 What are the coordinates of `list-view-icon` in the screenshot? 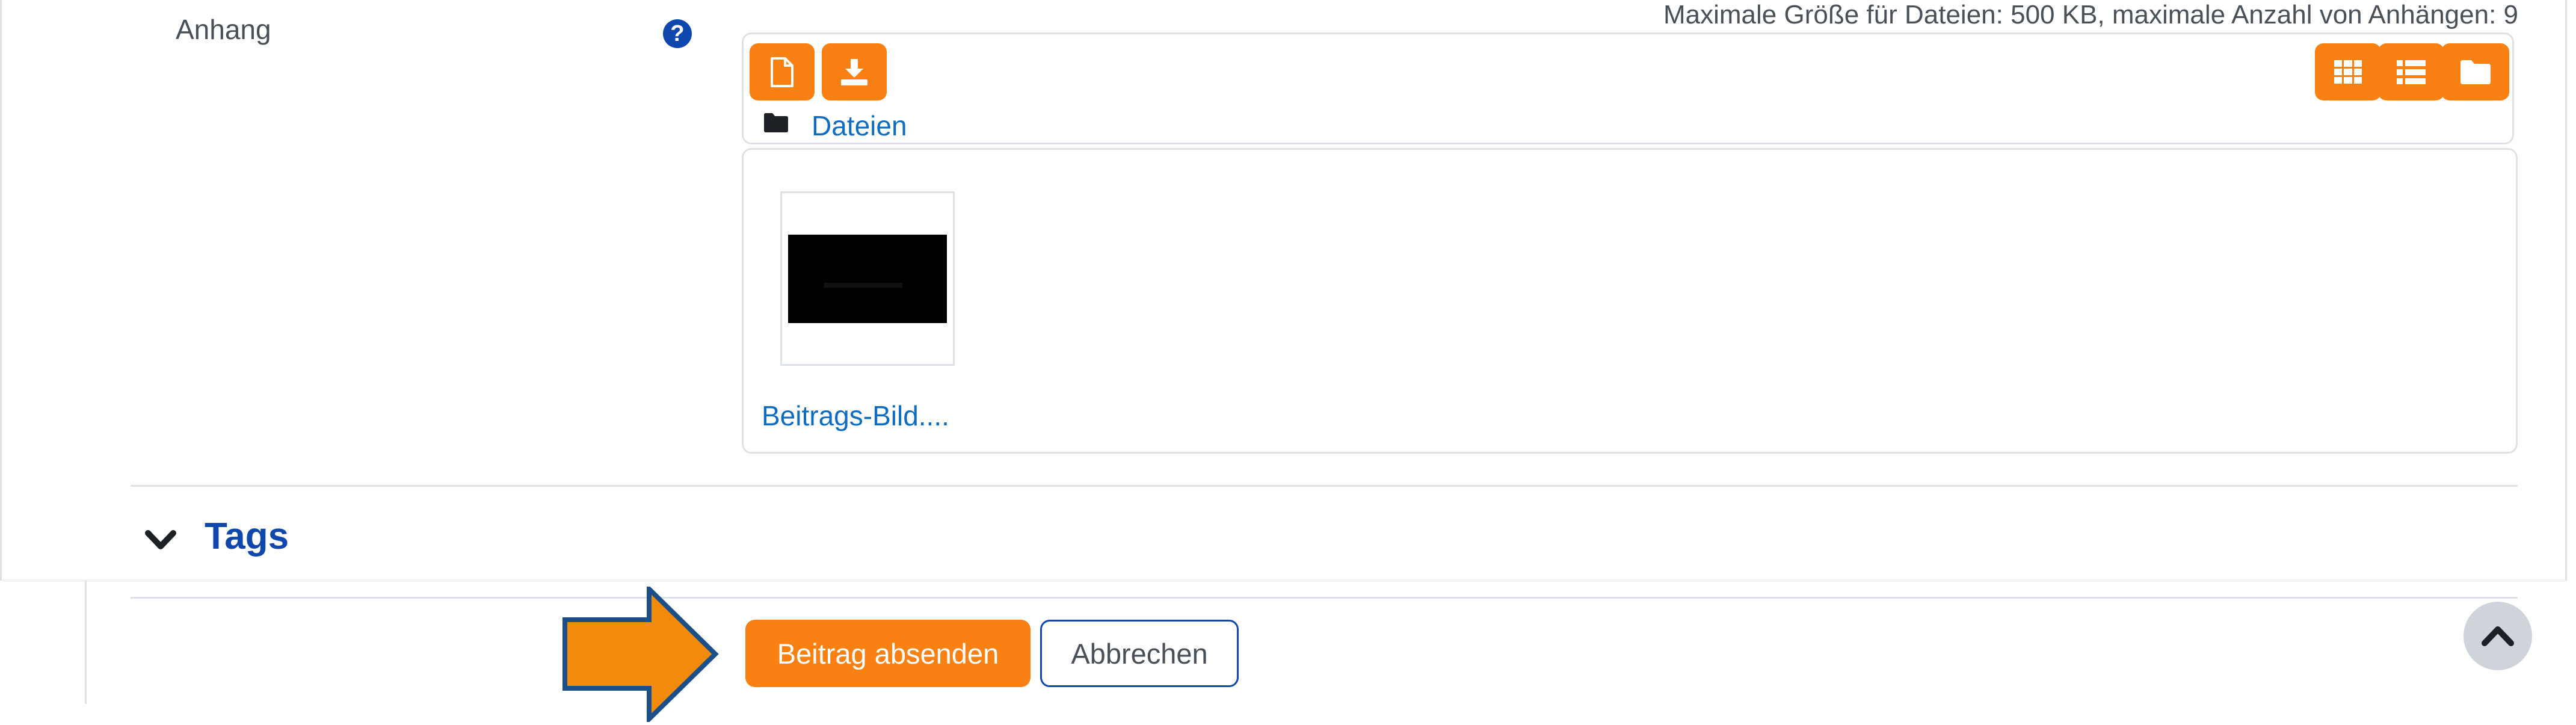 It's located at (2411, 72).